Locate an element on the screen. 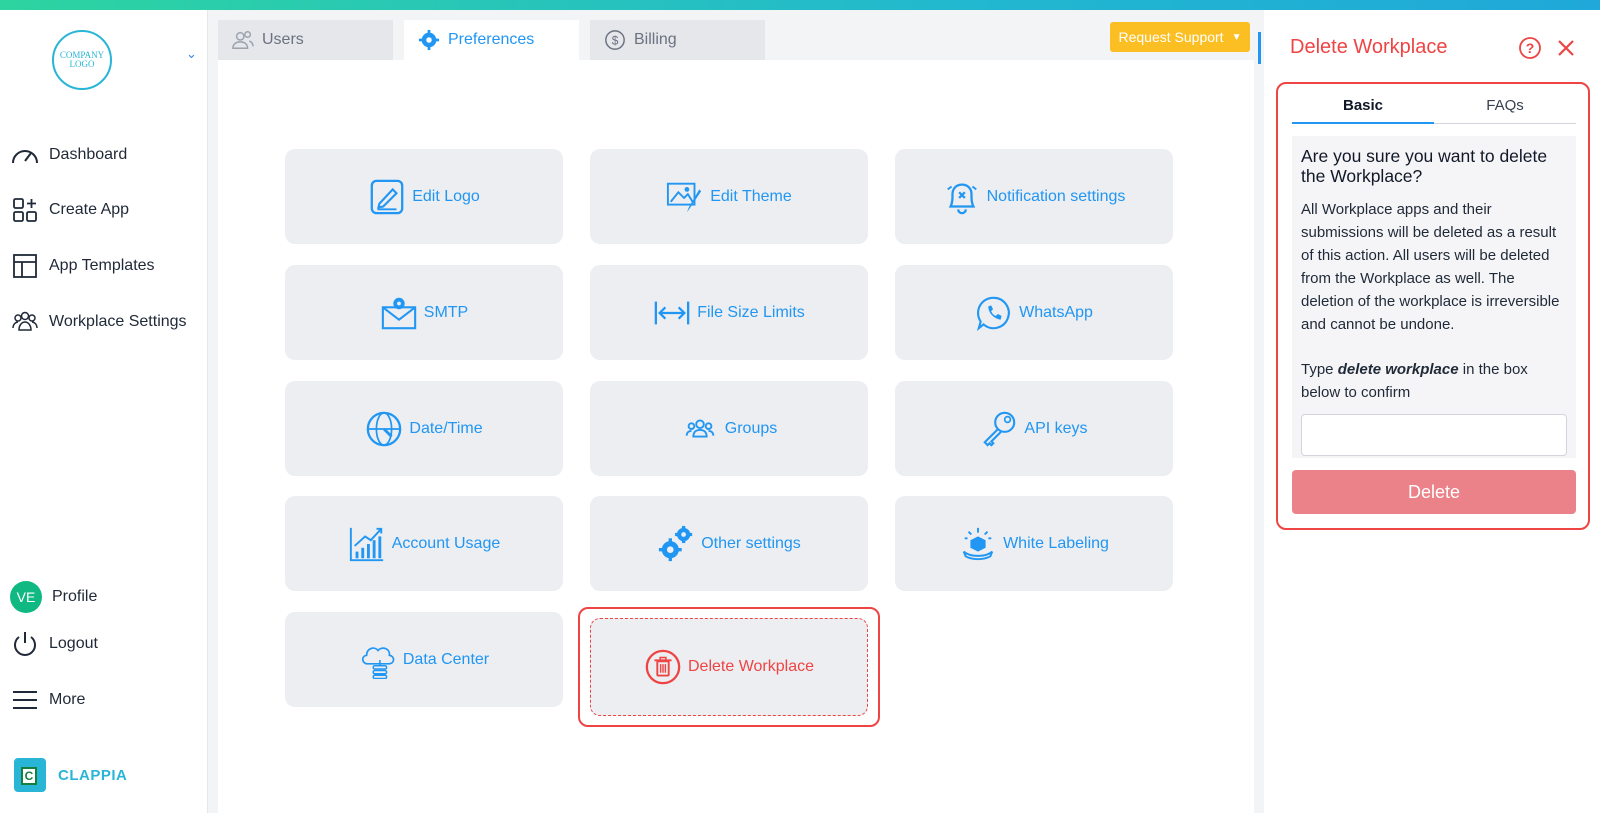 The height and width of the screenshot is (813, 1600). nav-more-label: More is located at coordinates (67, 699).